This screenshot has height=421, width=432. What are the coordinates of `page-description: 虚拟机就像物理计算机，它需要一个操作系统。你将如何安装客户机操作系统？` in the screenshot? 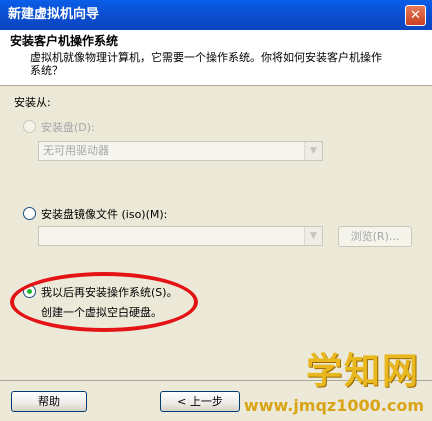 It's located at (206, 64).